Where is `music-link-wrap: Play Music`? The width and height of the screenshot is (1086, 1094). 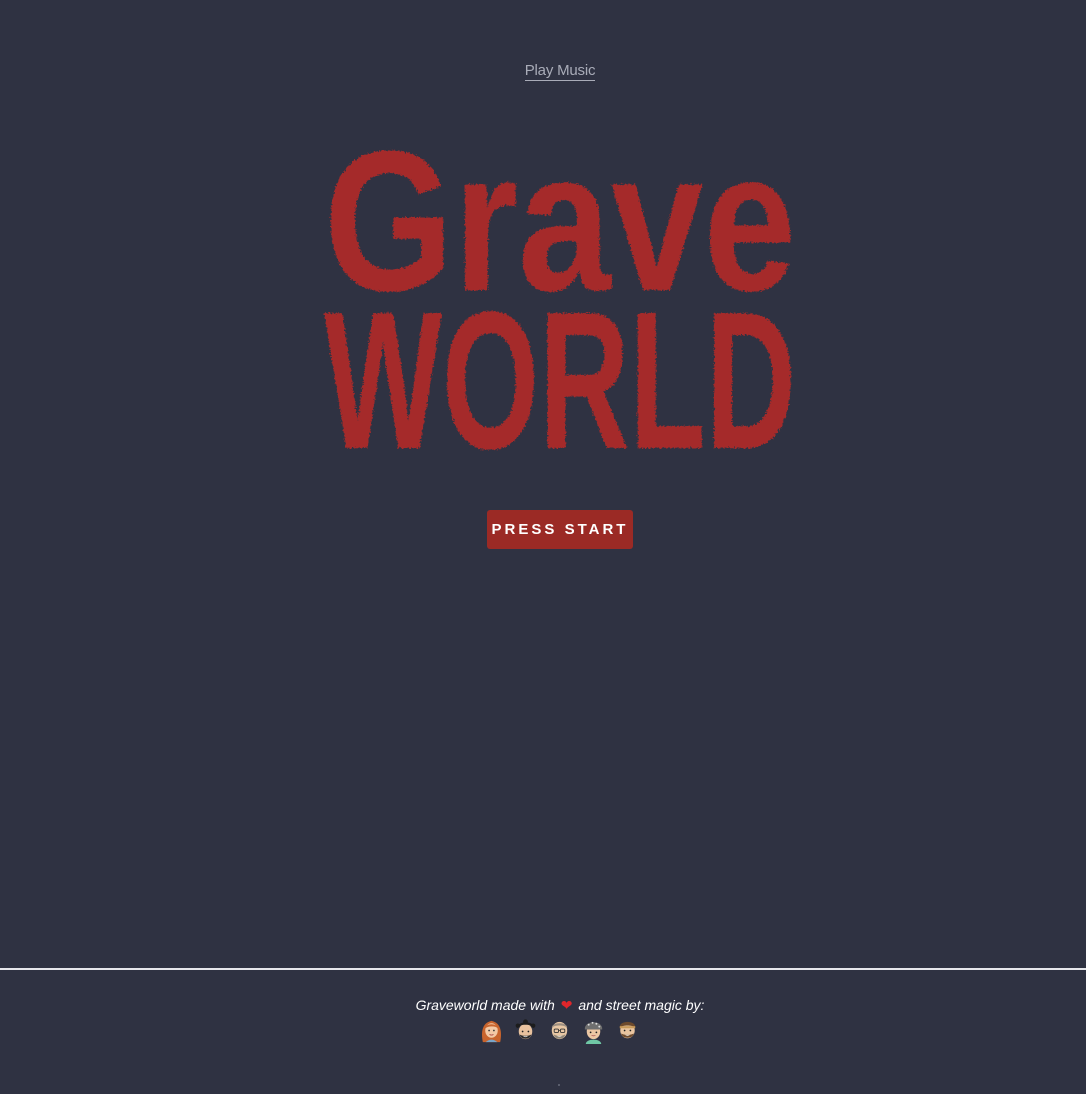 music-link-wrap: Play Music is located at coordinates (543, 71).